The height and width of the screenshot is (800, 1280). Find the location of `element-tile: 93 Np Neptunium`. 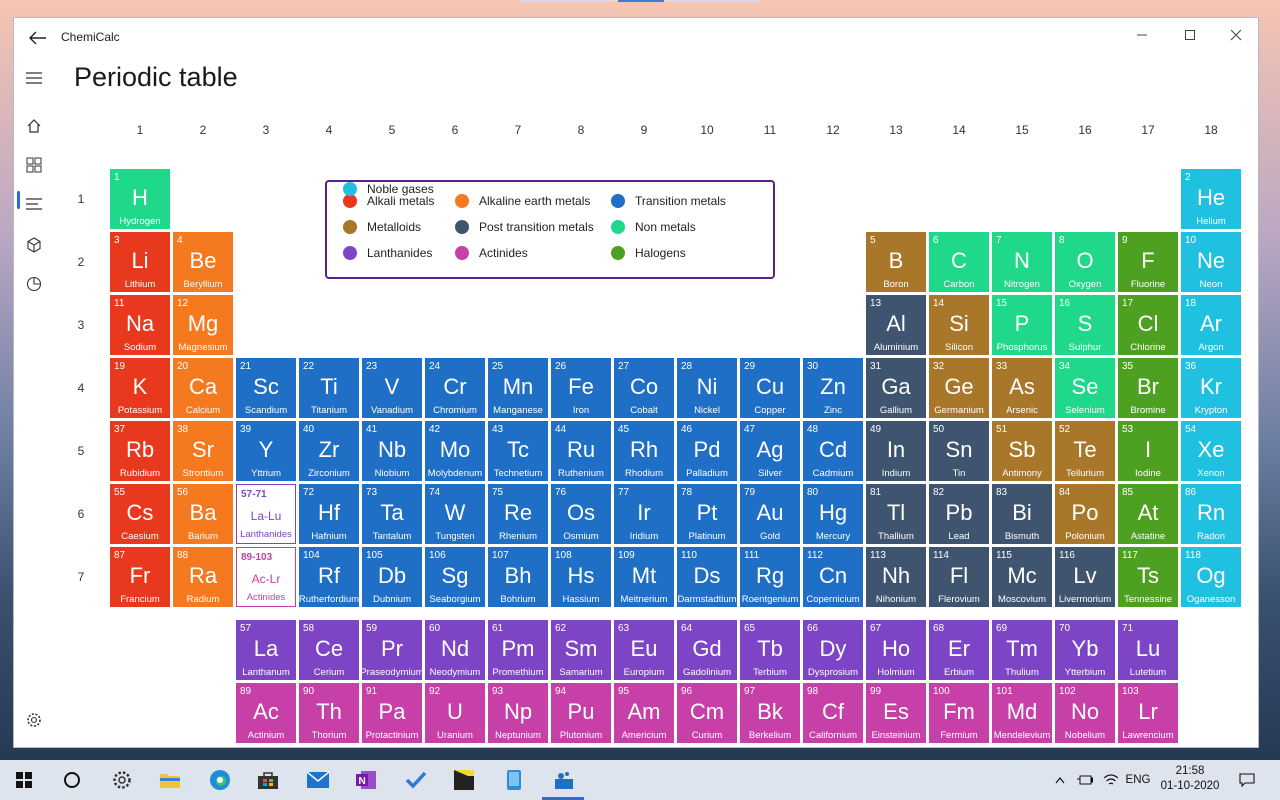

element-tile: 93 Np Neptunium is located at coordinates (518, 713).